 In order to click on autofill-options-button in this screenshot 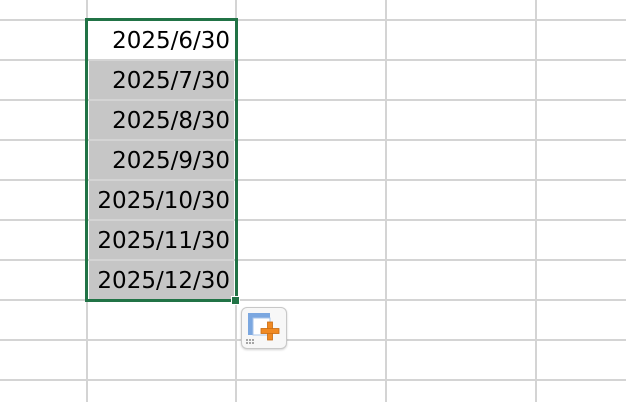, I will do `click(264, 328)`.